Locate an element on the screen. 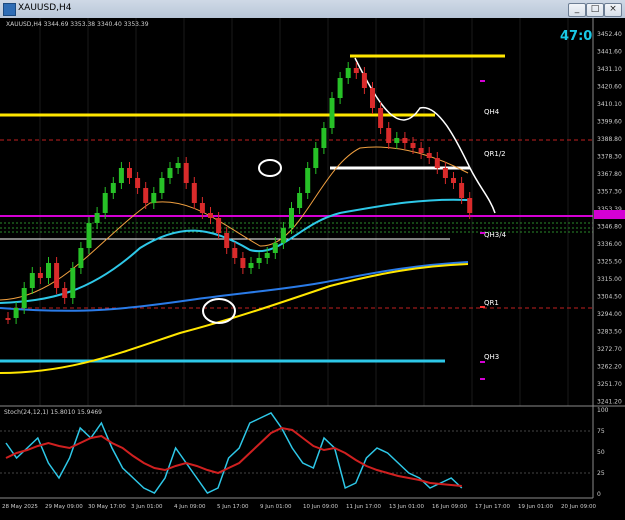 This screenshot has width=625, height=520. price-tick-label: 3367.80 is located at coordinates (609, 174).